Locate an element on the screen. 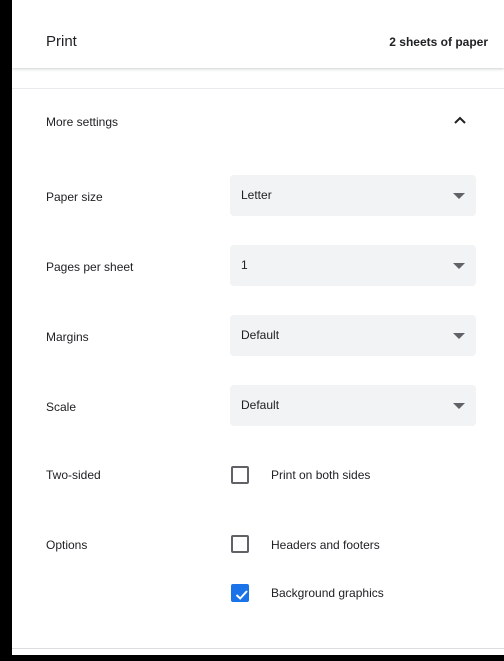 This screenshot has width=504, height=661. paper-size-label: Paper size is located at coordinates (74, 197).